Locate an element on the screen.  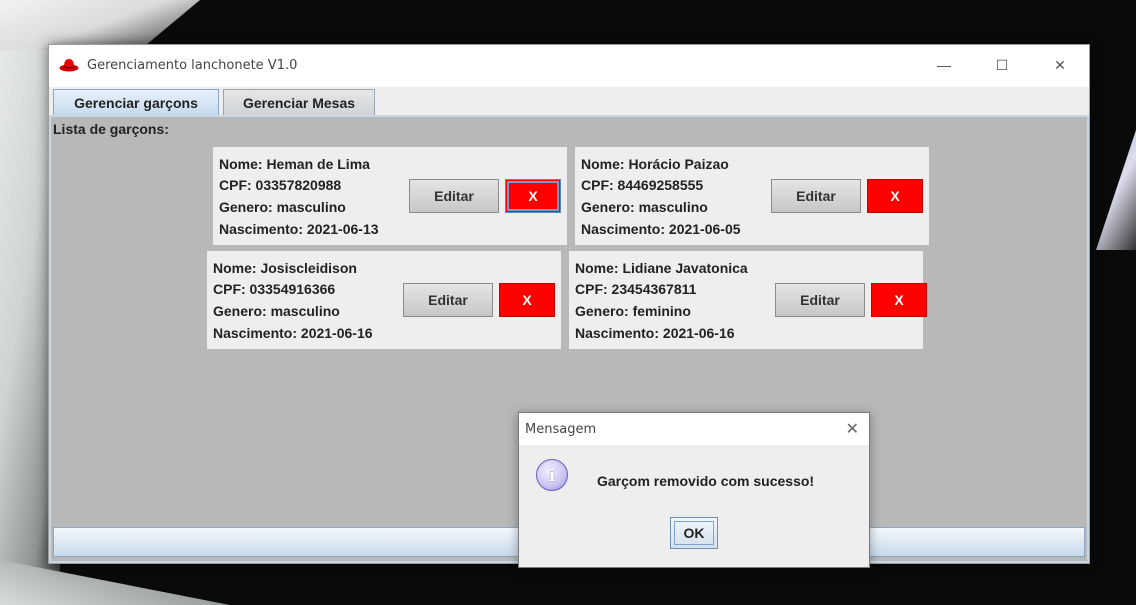
tab-gerenciar-garcons: Gerenciar garçons is located at coordinates (136, 102).